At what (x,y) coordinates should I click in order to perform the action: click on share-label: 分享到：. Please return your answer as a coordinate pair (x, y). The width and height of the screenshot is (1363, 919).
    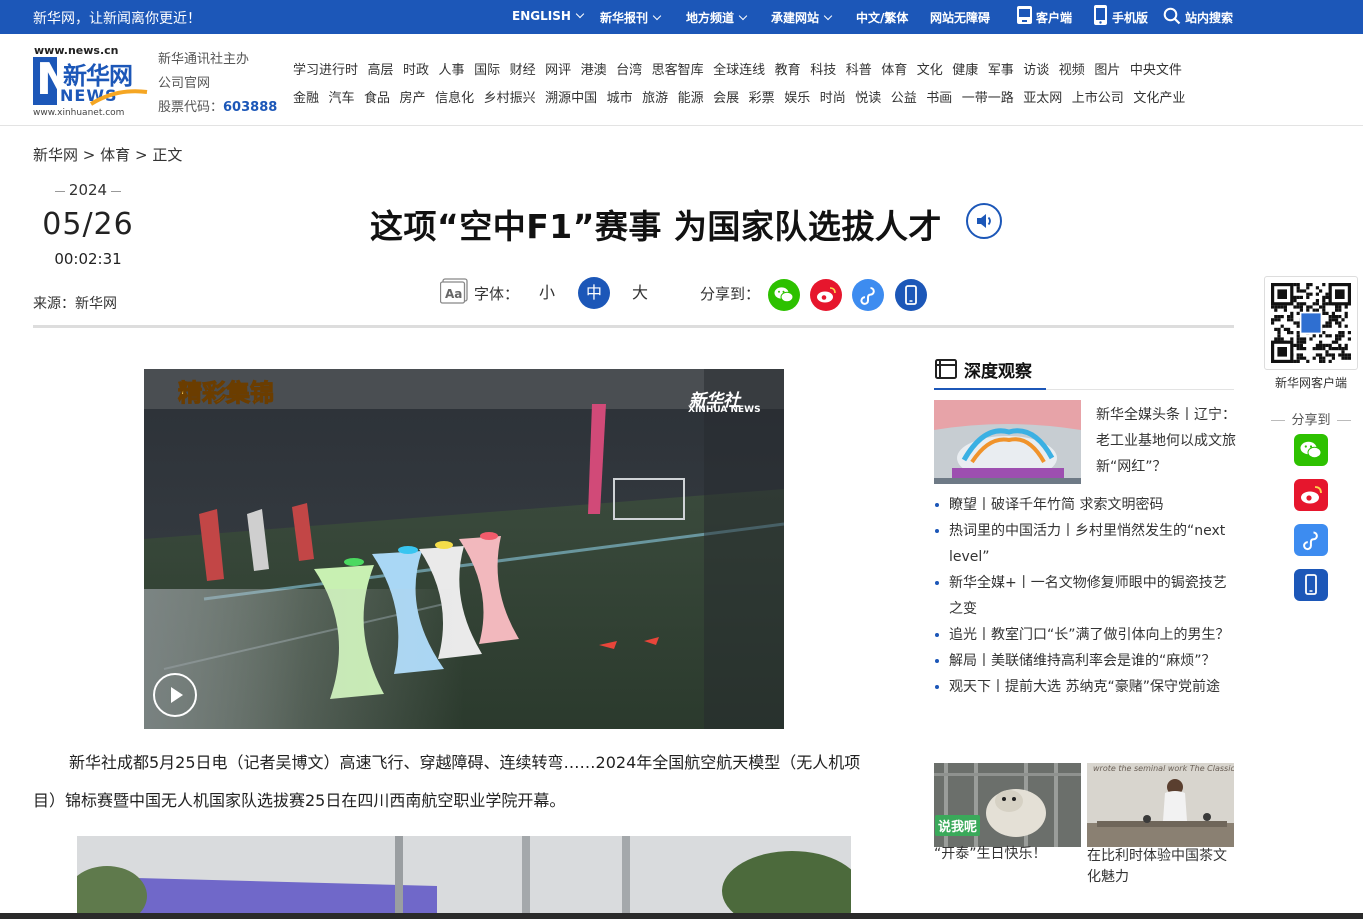
    Looking at the image, I should click on (730, 294).